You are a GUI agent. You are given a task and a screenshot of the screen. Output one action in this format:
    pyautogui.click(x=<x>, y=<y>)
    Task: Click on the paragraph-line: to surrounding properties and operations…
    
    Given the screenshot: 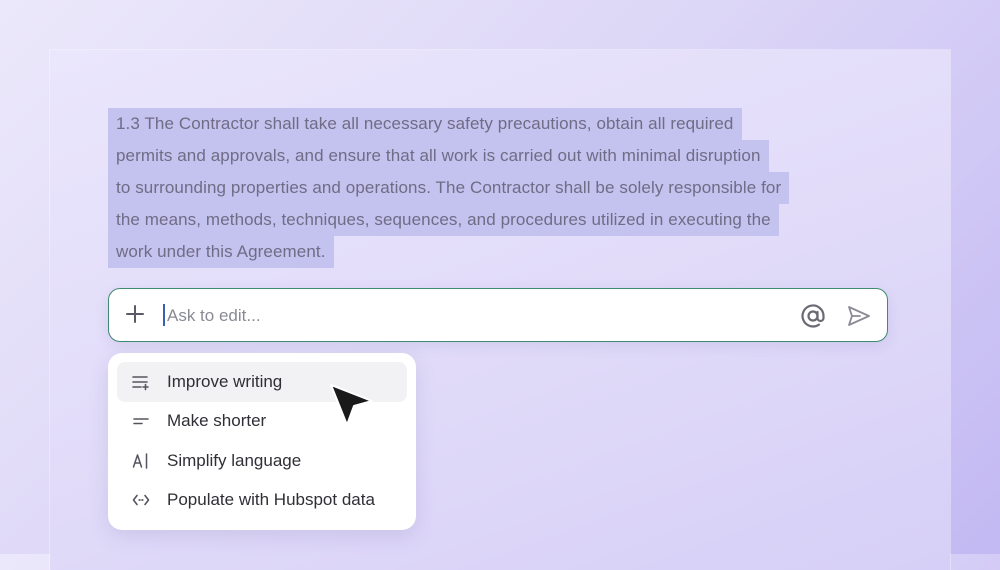 What is the action you would take?
    pyautogui.click(x=503, y=188)
    